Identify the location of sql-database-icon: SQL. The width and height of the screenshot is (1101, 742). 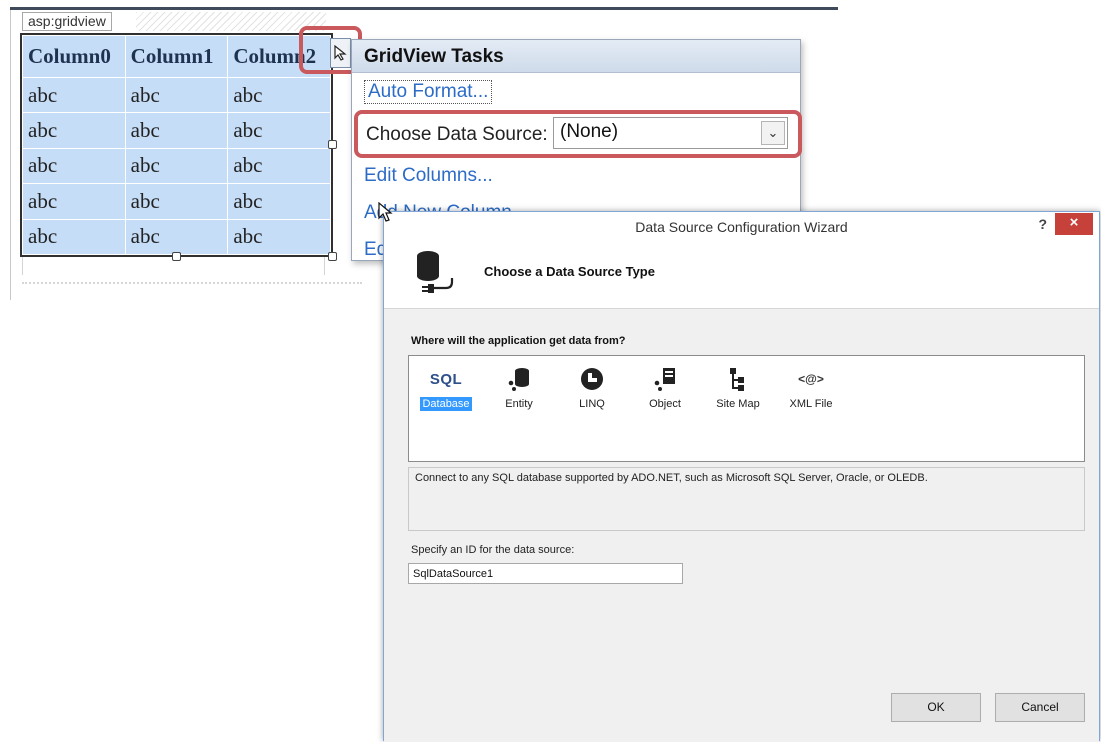
(446, 379).